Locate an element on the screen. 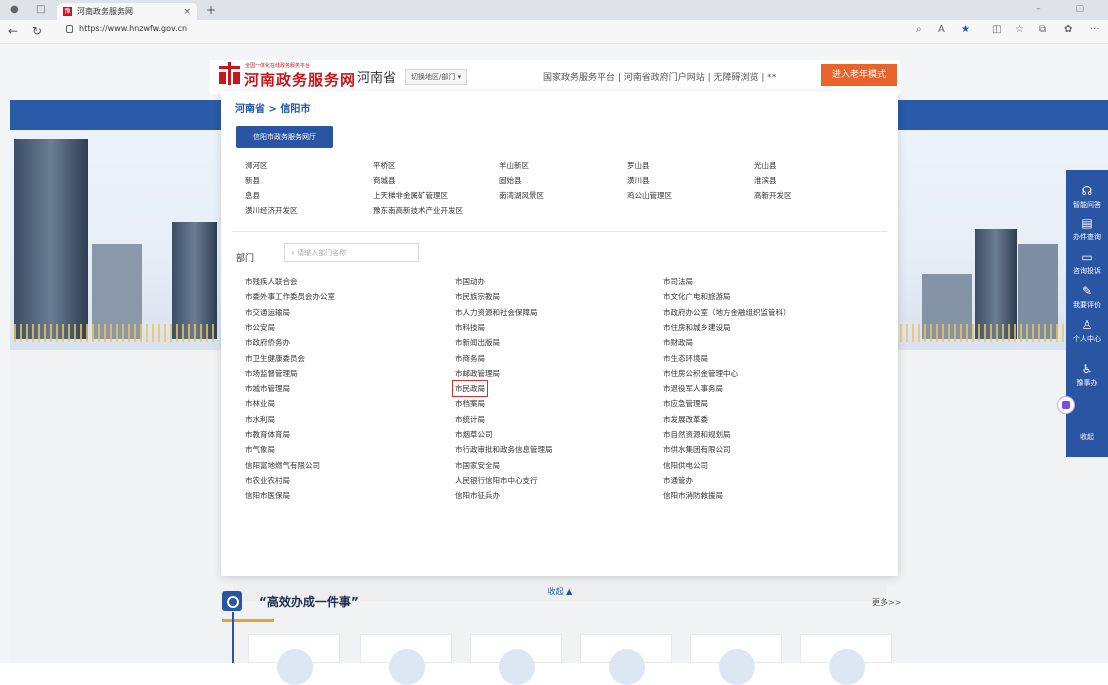 The image size is (1108, 685). district-link: 潢川县 is located at coordinates (638, 180).